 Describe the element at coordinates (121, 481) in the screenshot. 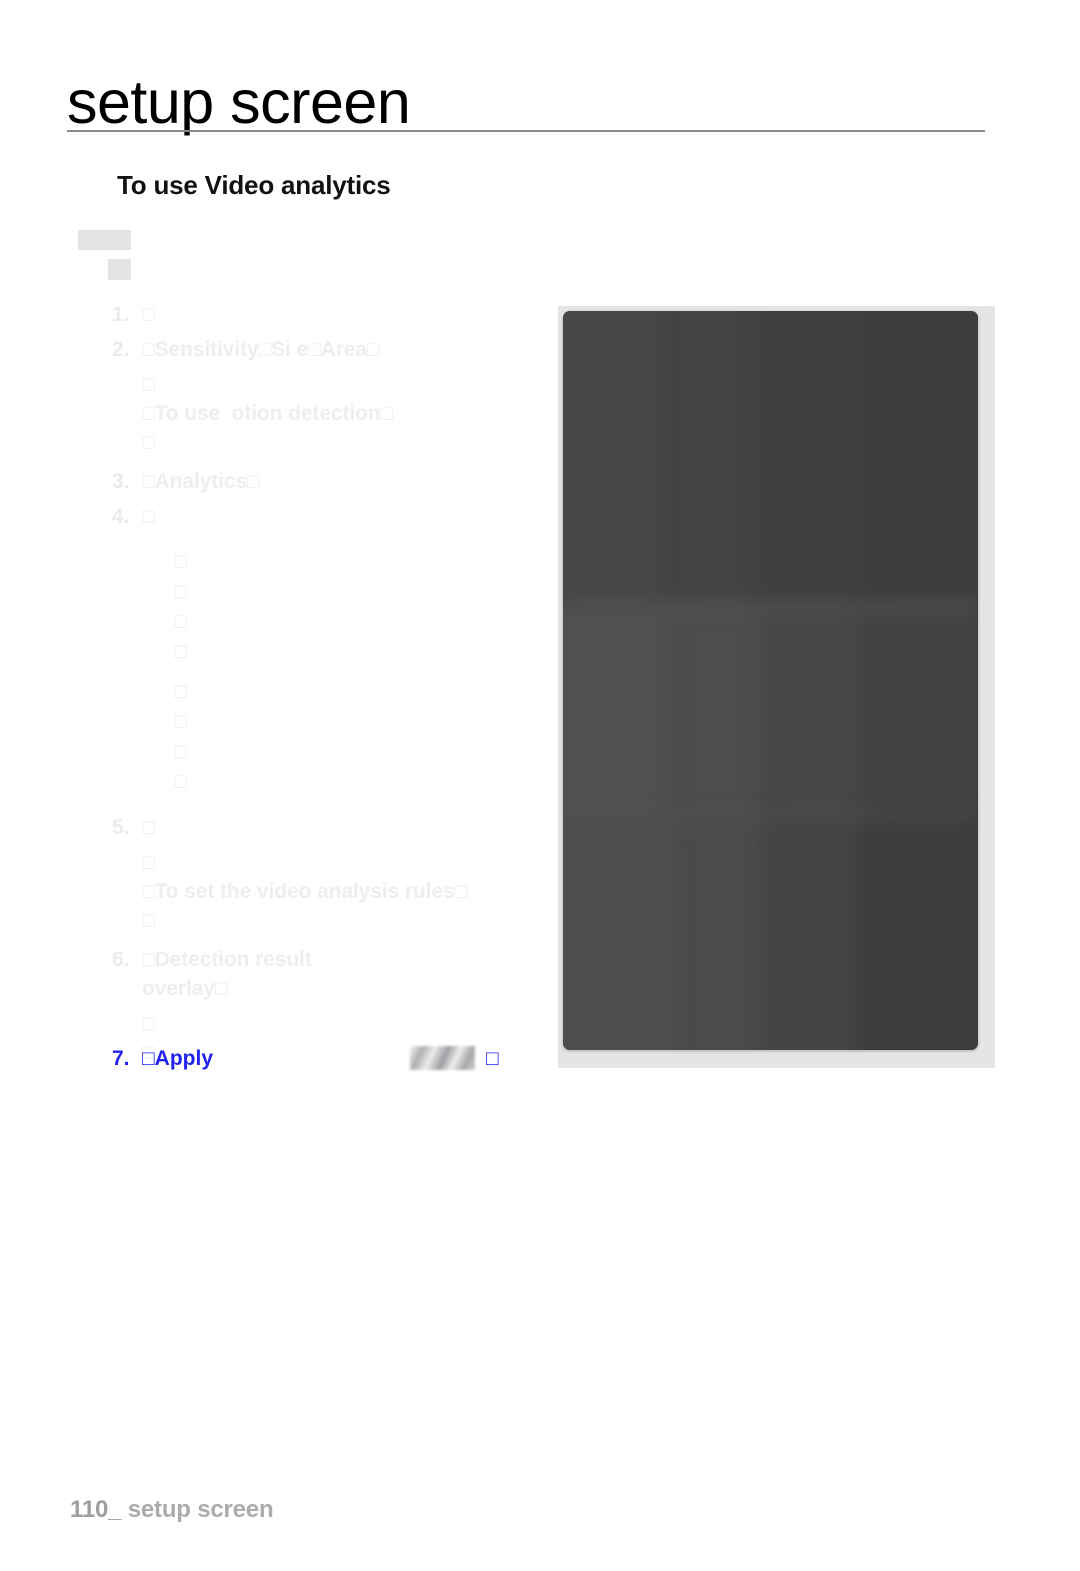

I see `step-number: 3.` at that location.